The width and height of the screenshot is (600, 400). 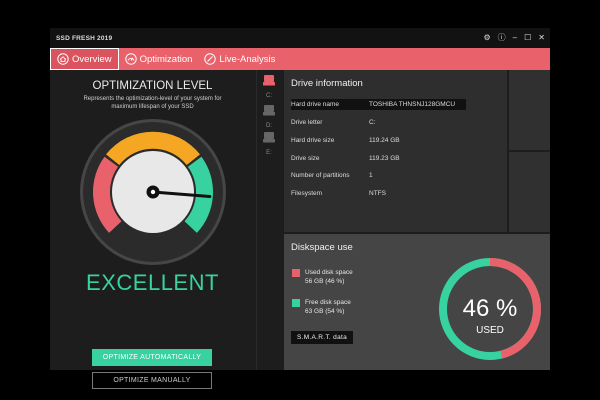 What do you see at coordinates (321, 307) in the screenshot?
I see `legend-free: Free disk space 63 GB (54 %)` at bounding box center [321, 307].